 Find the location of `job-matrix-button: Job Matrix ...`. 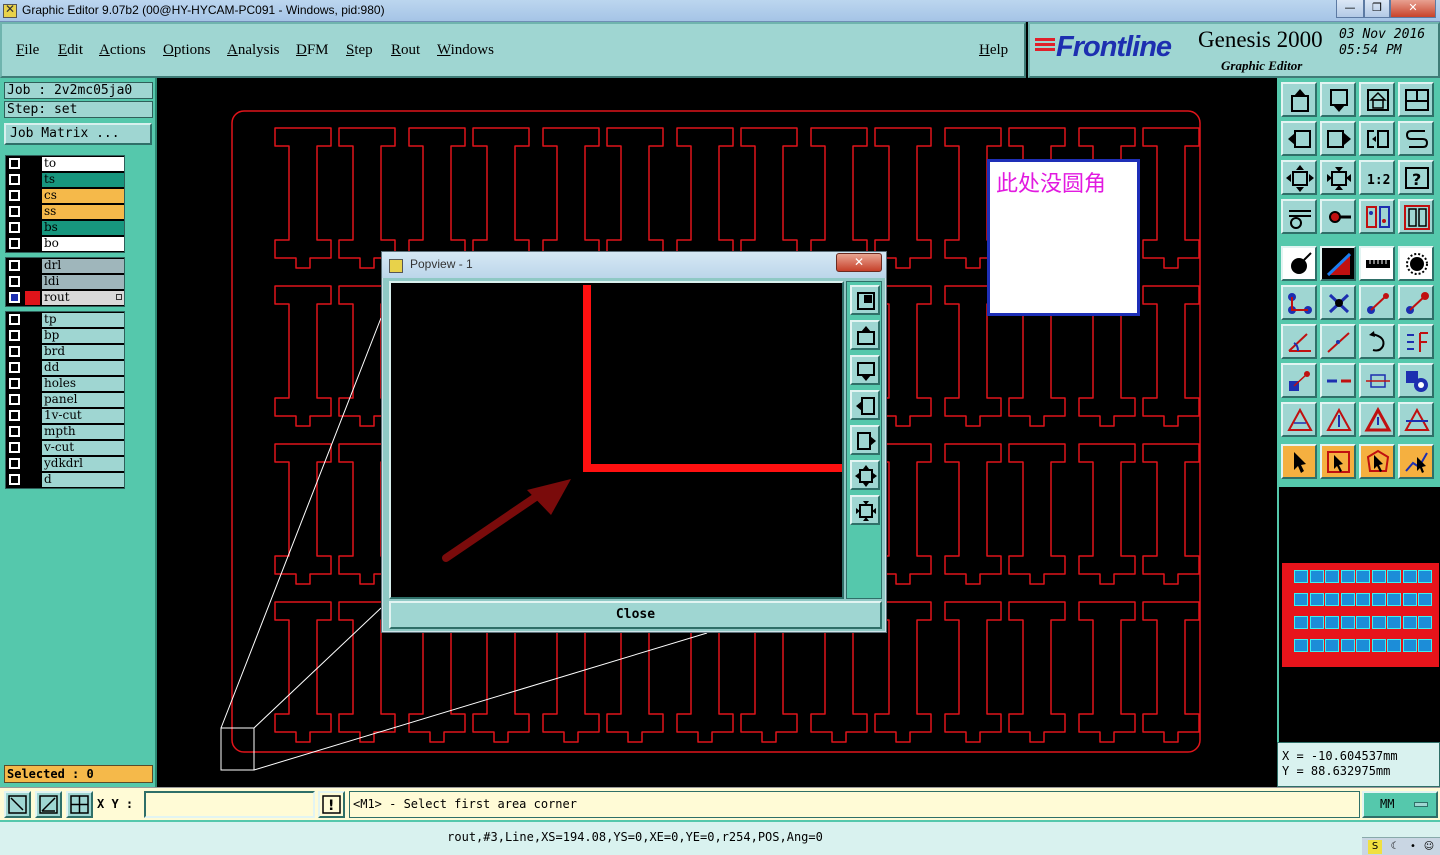

job-matrix-button: Job Matrix ... is located at coordinates (78, 134).